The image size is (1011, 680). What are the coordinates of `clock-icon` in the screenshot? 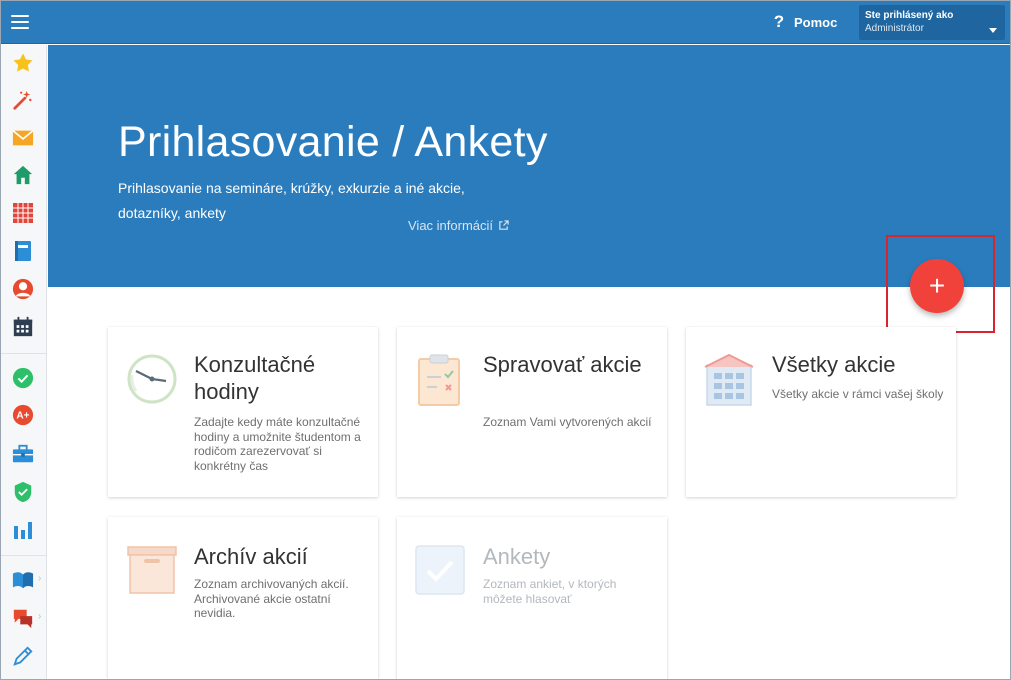 It's located at (152, 380).